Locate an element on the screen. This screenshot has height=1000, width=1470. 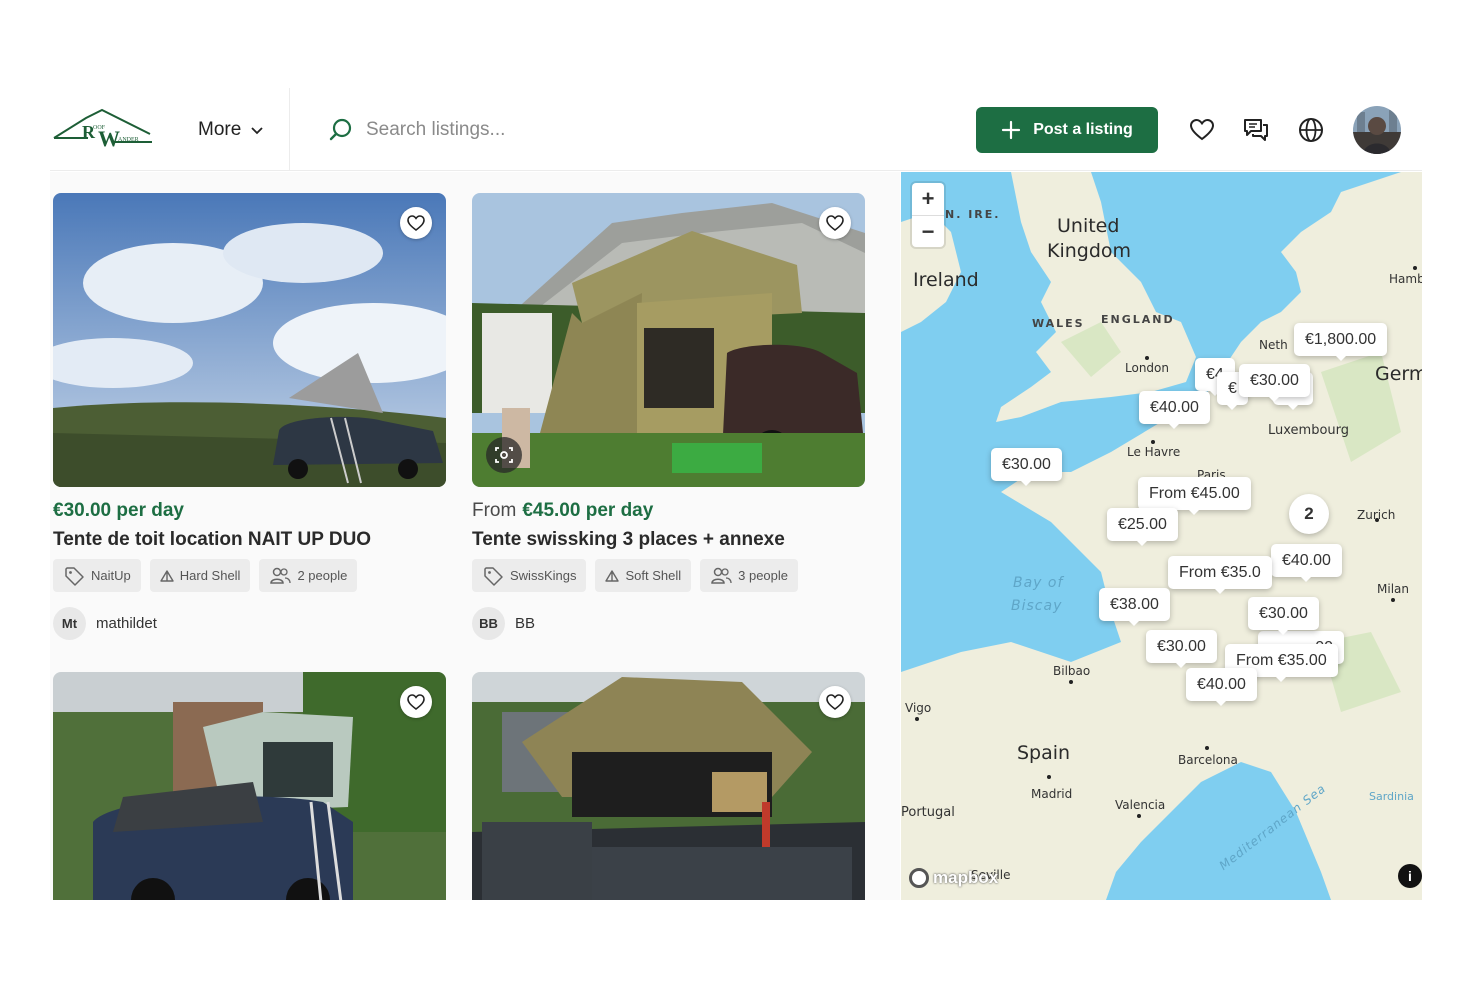
favorites-heart-icon is located at coordinates (1202, 130).